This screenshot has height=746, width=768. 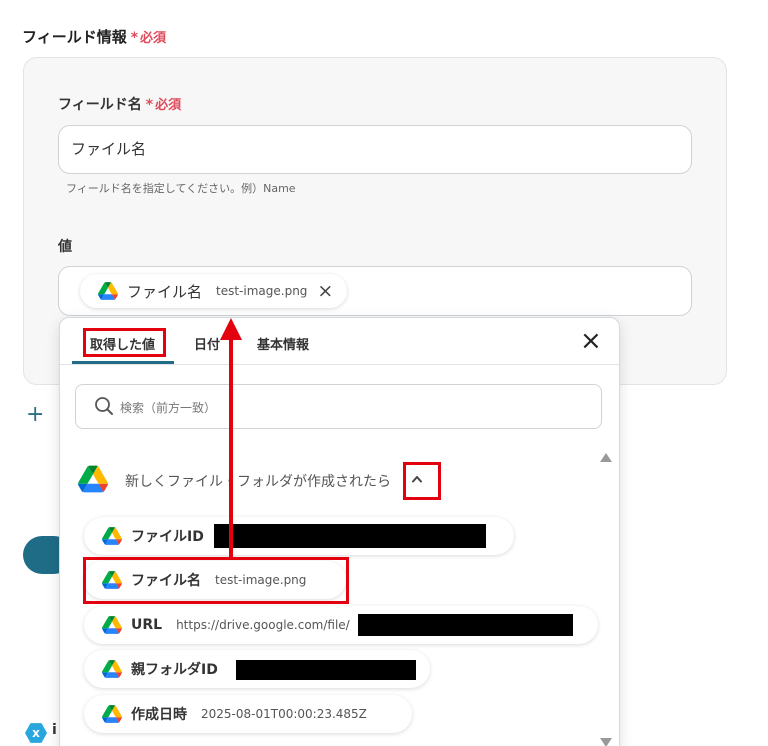 What do you see at coordinates (147, 625) in the screenshot?
I see `item-name: URL` at bounding box center [147, 625].